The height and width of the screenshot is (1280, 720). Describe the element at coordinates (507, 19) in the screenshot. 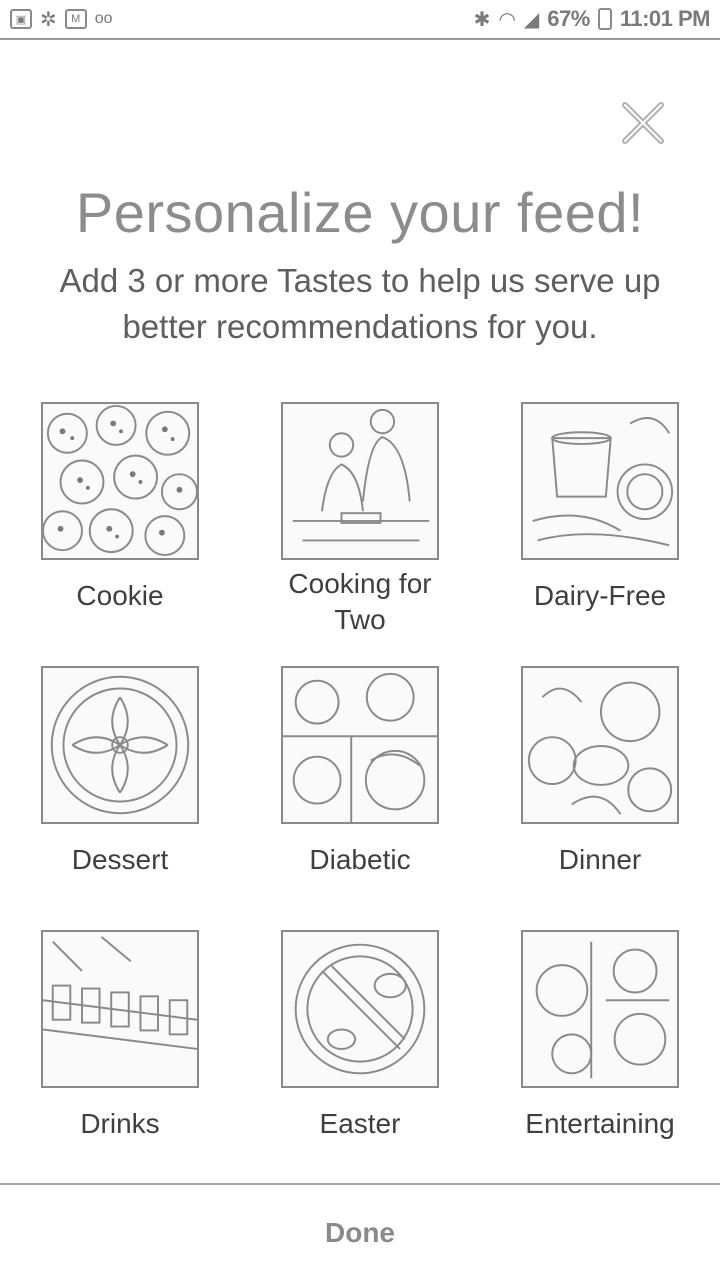

I see `wifi-icon: ◠` at that location.